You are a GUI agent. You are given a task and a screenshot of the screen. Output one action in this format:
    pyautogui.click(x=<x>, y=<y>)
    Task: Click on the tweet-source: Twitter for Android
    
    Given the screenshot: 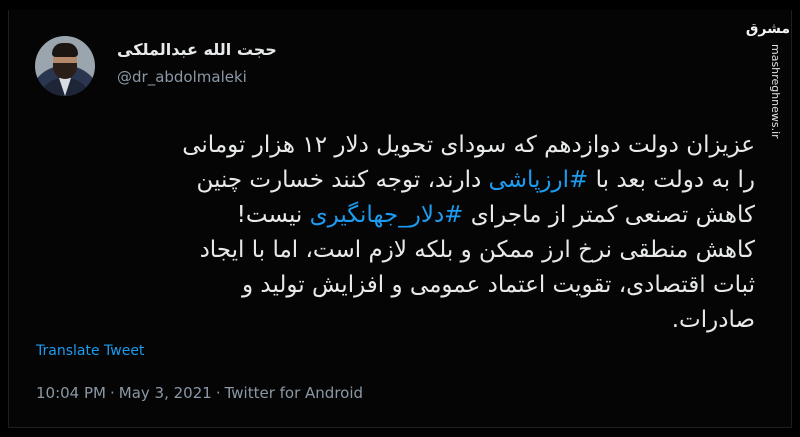 What is the action you would take?
    pyautogui.click(x=294, y=393)
    